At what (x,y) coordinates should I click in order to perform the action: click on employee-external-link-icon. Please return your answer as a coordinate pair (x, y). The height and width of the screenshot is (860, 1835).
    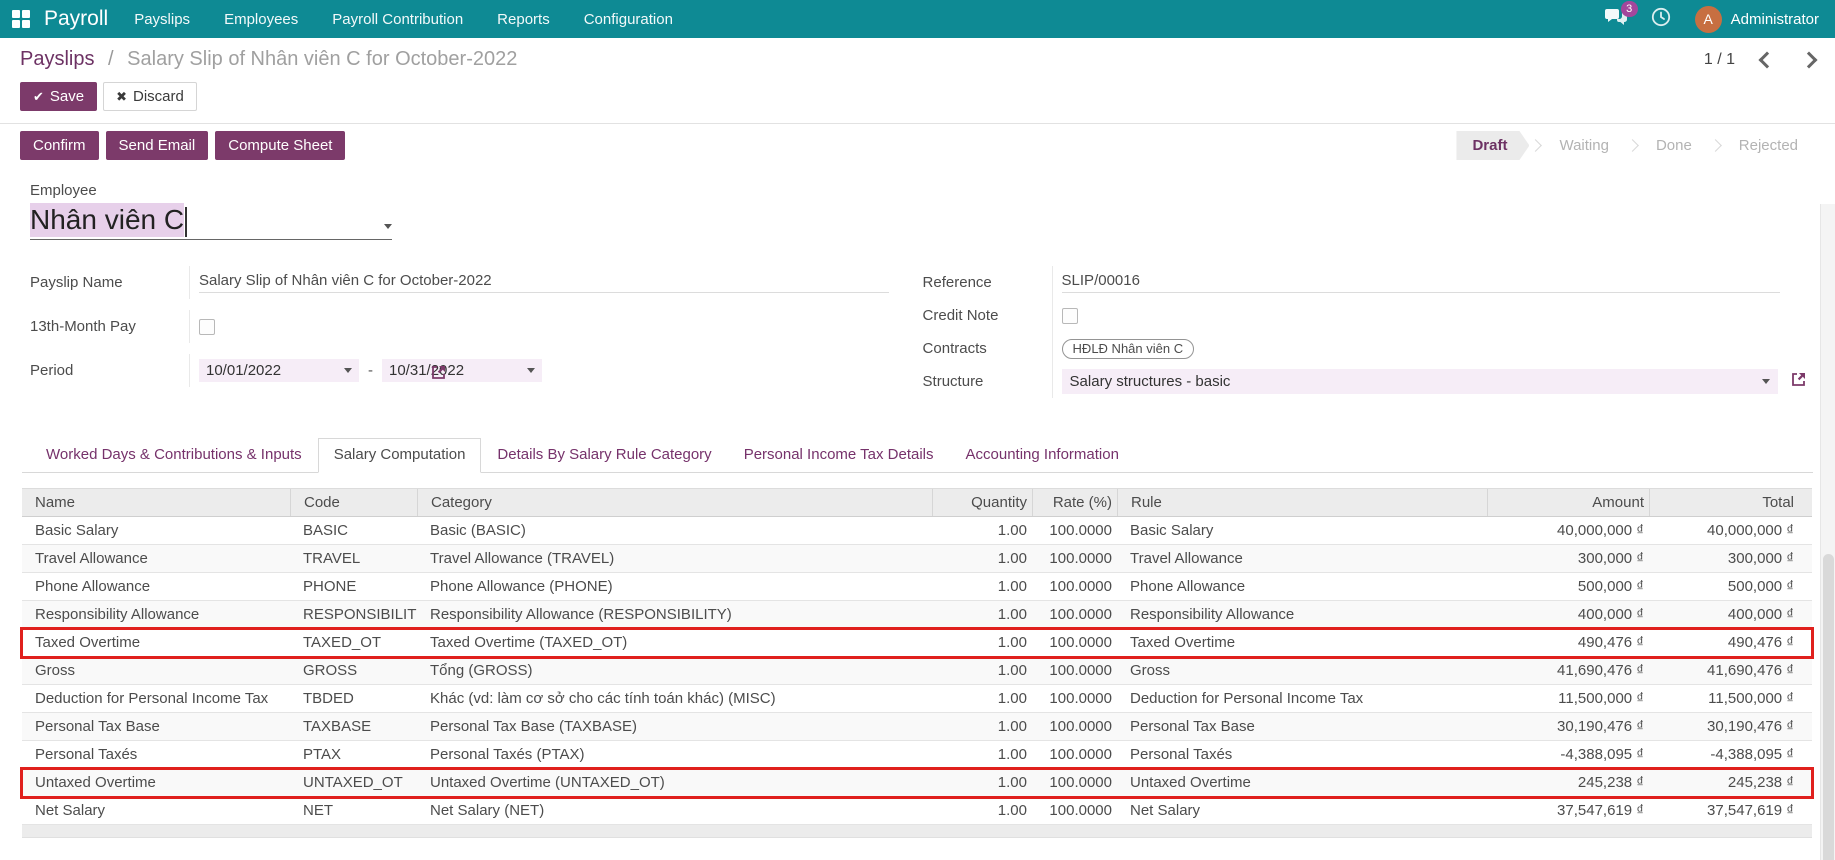
    Looking at the image, I should click on (438, 372).